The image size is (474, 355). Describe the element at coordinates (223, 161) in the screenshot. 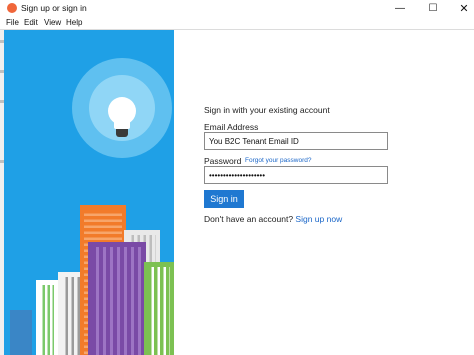

I see `password-label: Password` at that location.